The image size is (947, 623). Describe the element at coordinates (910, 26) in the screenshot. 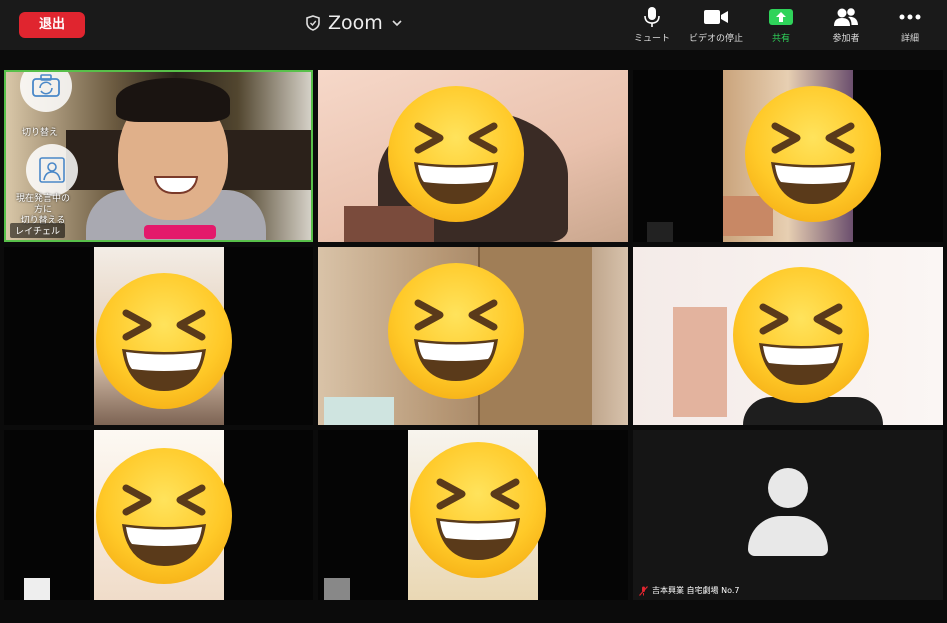

I see `more-button: 詳細` at that location.